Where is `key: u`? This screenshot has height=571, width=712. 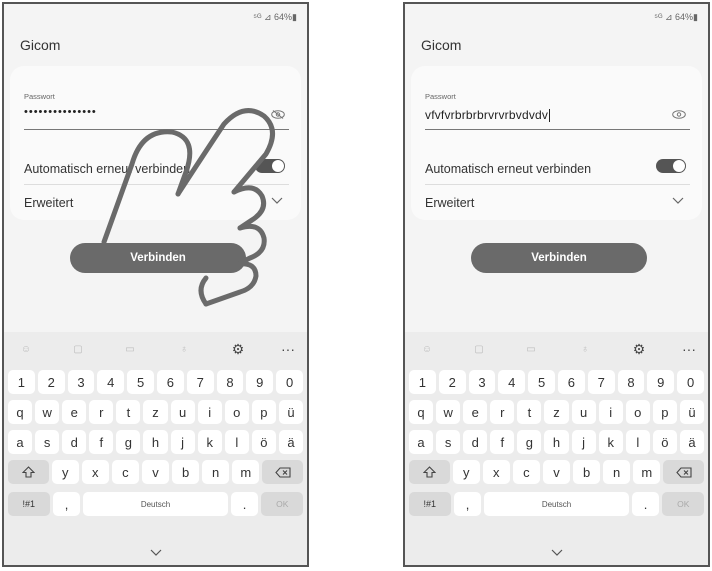
key: u is located at coordinates (583, 412).